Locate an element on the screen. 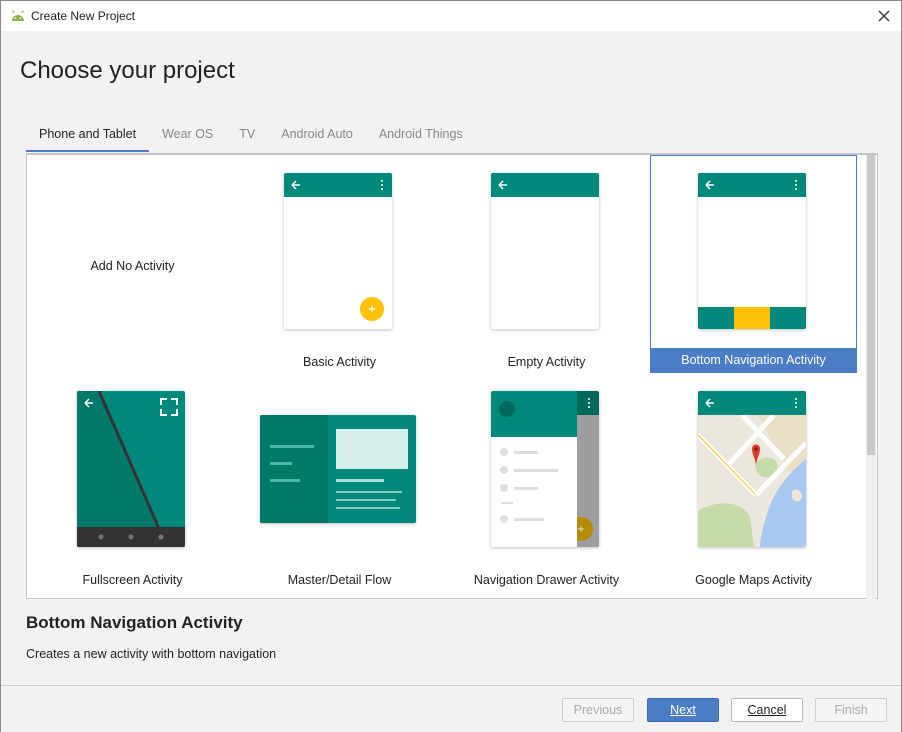 Image resolution: width=902 pixels, height=732 pixels. template-label: Basic Activity is located at coordinates (339, 362).